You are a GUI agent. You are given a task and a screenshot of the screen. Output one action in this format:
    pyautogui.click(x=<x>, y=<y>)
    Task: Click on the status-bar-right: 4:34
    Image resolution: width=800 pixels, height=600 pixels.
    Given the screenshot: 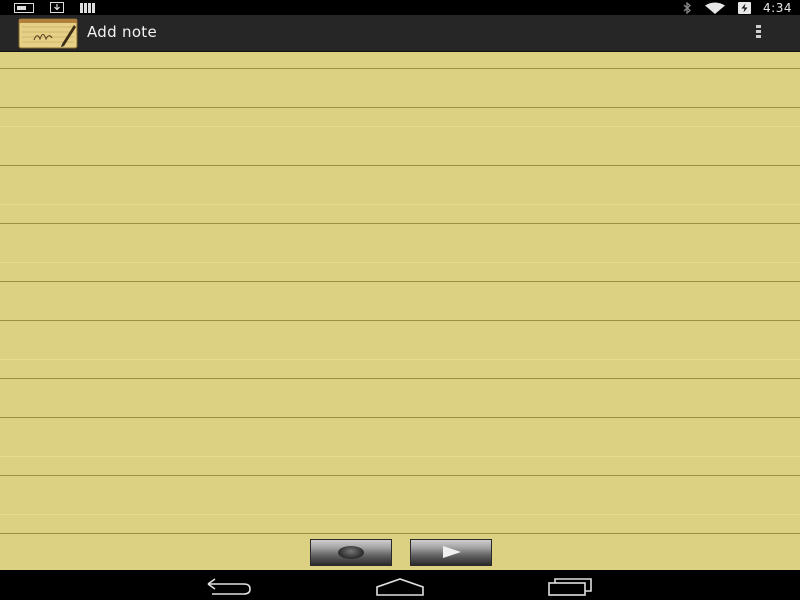 What is the action you would take?
    pyautogui.click(x=737, y=7)
    